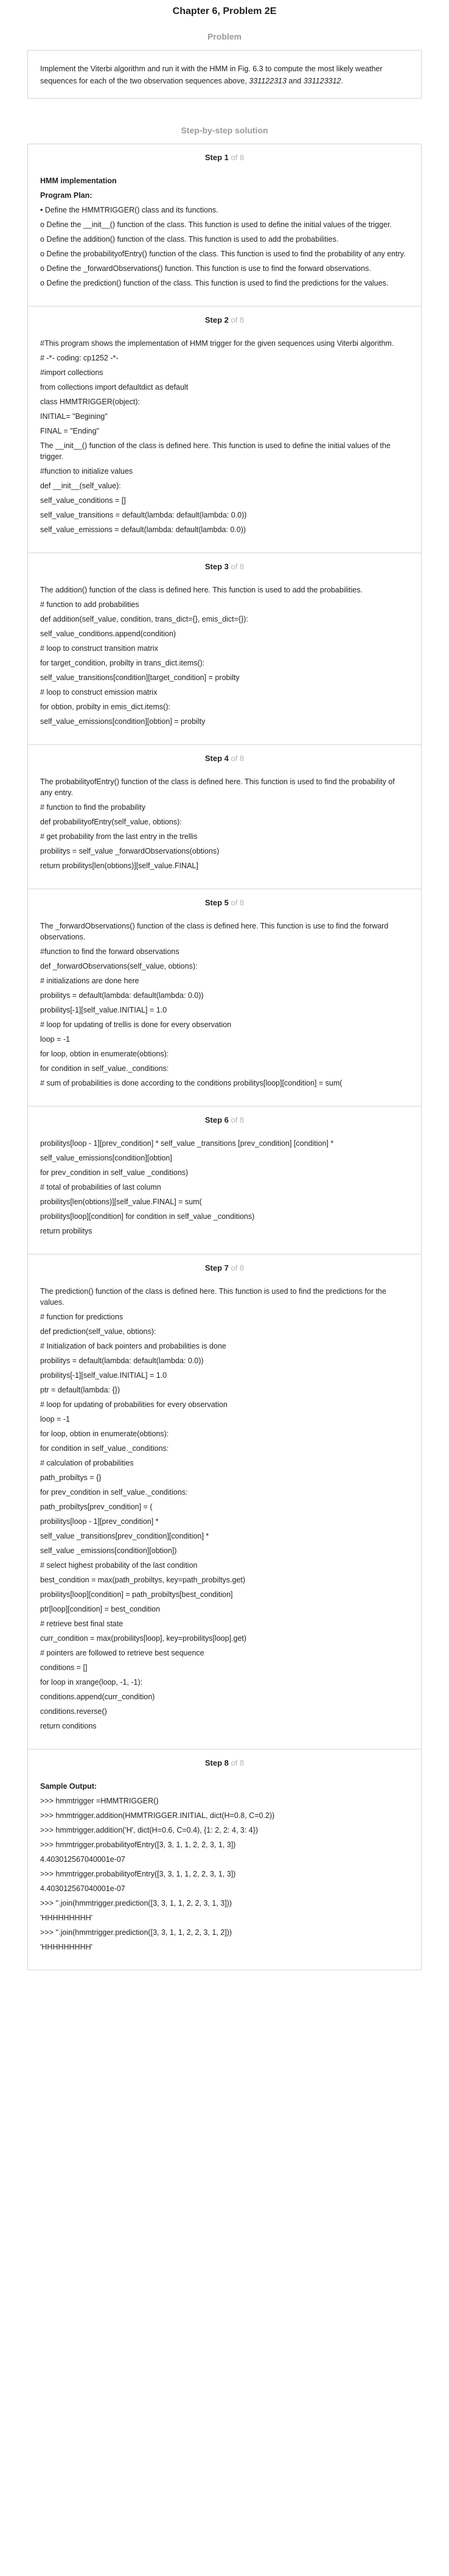 The image size is (449, 2576). What do you see at coordinates (217, 1120) in the screenshot?
I see `step-number: Step 6` at bounding box center [217, 1120].